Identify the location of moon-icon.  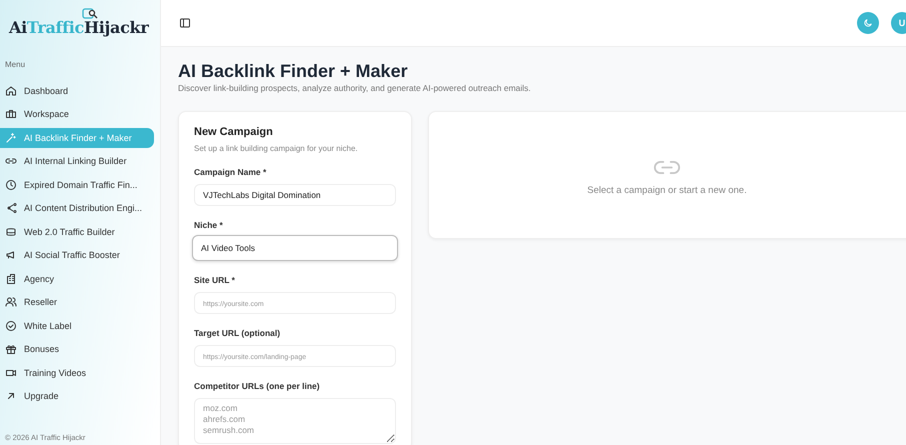
(868, 23).